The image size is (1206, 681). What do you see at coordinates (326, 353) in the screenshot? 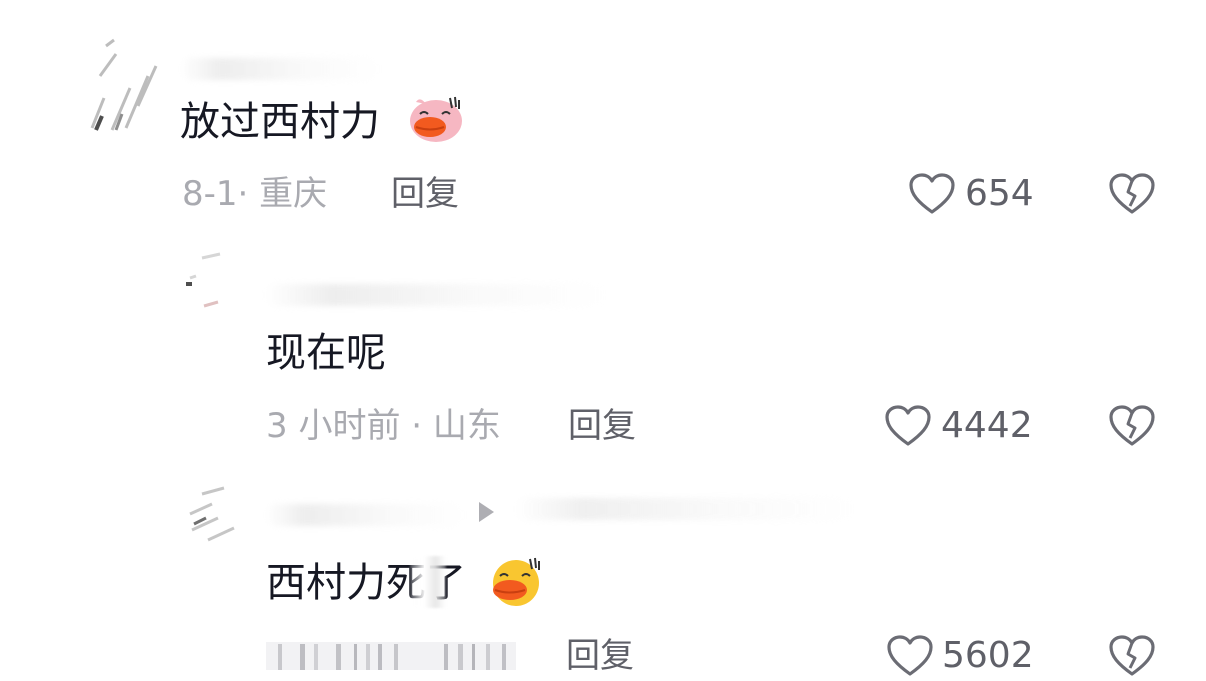
I see `comment-text: 现在呢` at bounding box center [326, 353].